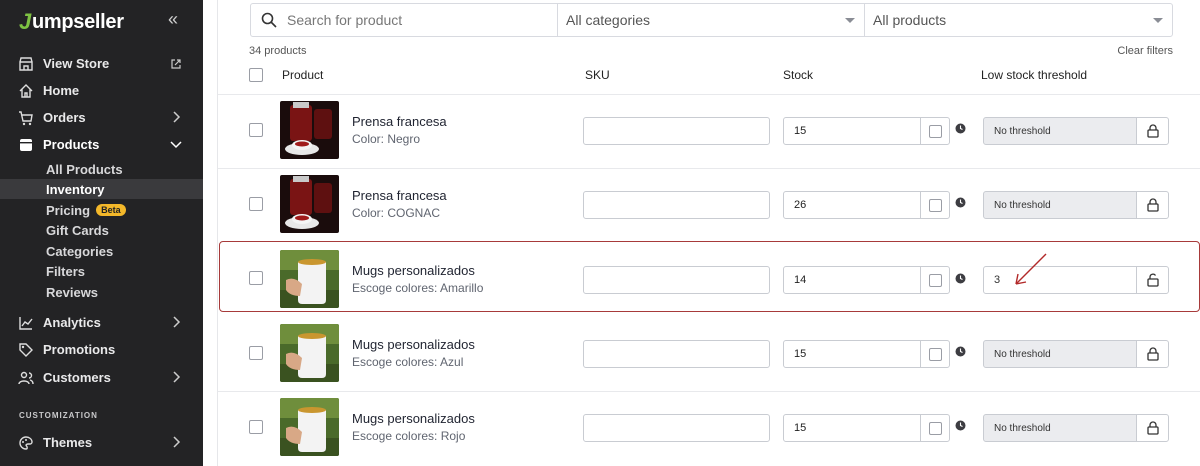  I want to click on search-box, so click(404, 20).